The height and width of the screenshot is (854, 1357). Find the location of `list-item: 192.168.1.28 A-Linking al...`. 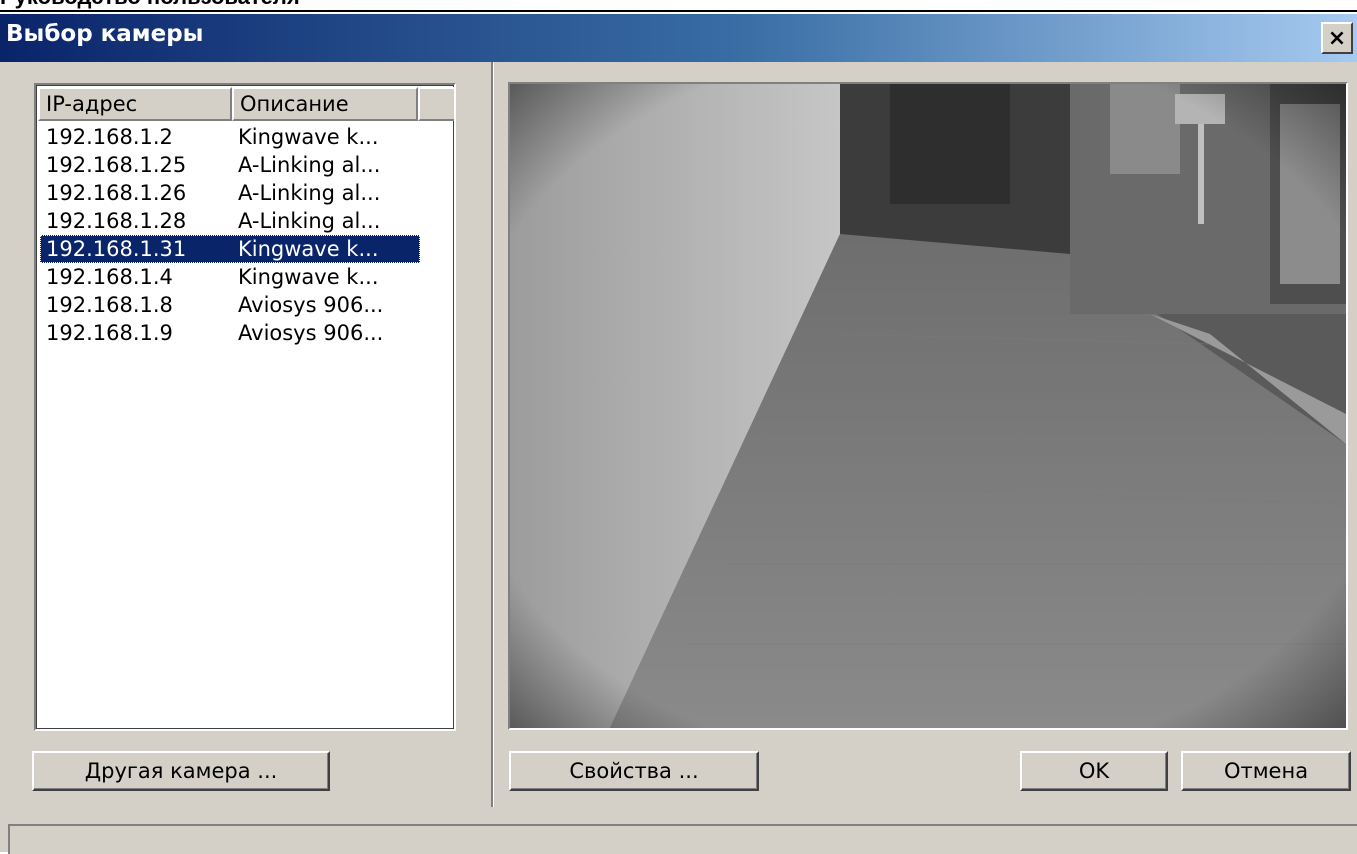

list-item: 192.168.1.28 A-Linking al... is located at coordinates (246, 221).